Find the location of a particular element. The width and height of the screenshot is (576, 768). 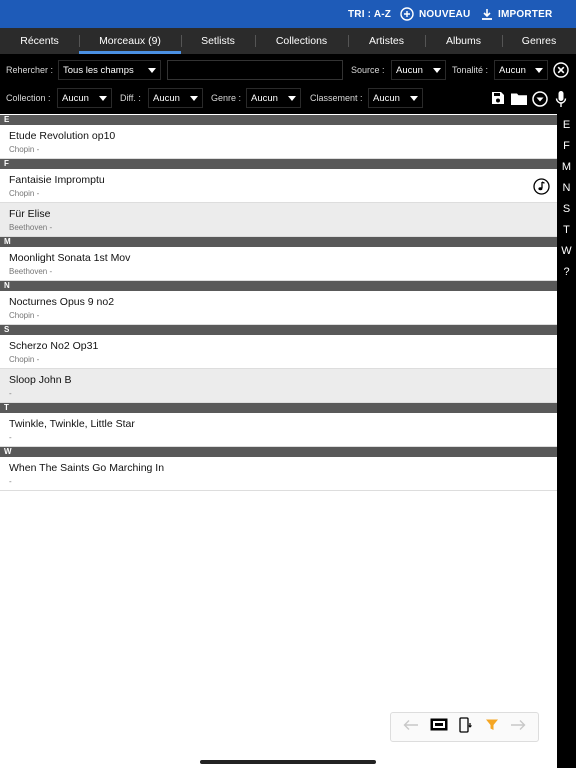

tab-genres: Genres is located at coordinates (539, 41).